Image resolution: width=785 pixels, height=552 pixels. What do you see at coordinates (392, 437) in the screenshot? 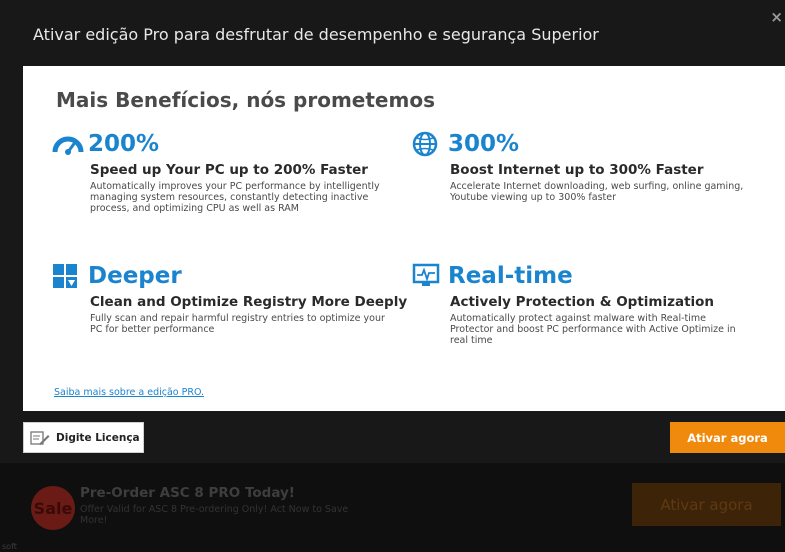
I see `dialog-footer: Digite Licença Ativar agora` at bounding box center [392, 437].